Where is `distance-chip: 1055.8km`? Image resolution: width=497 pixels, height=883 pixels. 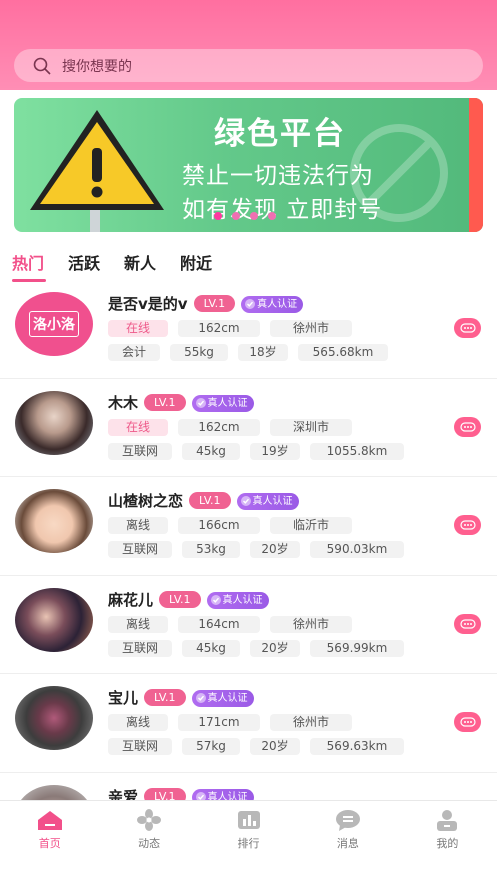
distance-chip: 1055.8km is located at coordinates (357, 451).